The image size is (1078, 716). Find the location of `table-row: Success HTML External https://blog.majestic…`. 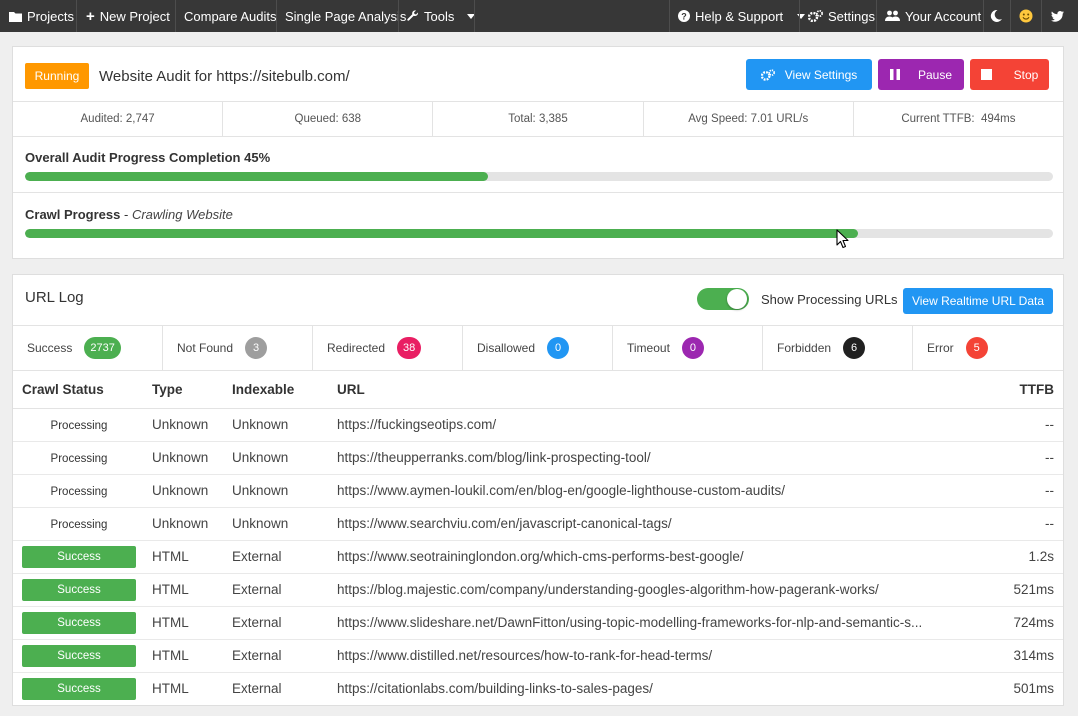

table-row: Success HTML External https://blog.majestic… is located at coordinates (538, 590).